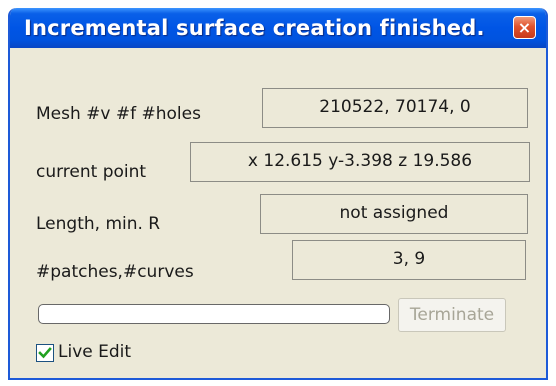 This screenshot has width=556, height=386. I want to click on progress-bar, so click(214, 314).